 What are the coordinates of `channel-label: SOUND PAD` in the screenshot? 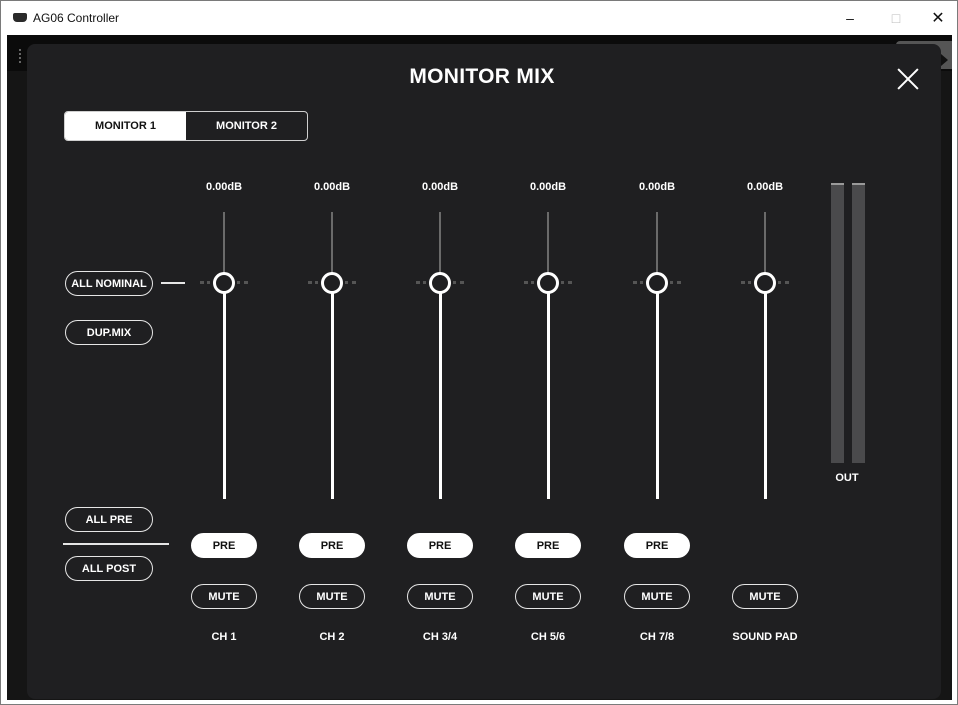 It's located at (765, 637).